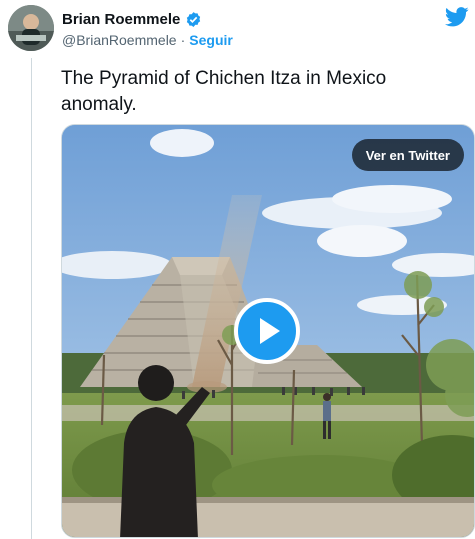 The image size is (475, 539). What do you see at coordinates (456, 17) in the screenshot?
I see `twitter-bird-icon` at bounding box center [456, 17].